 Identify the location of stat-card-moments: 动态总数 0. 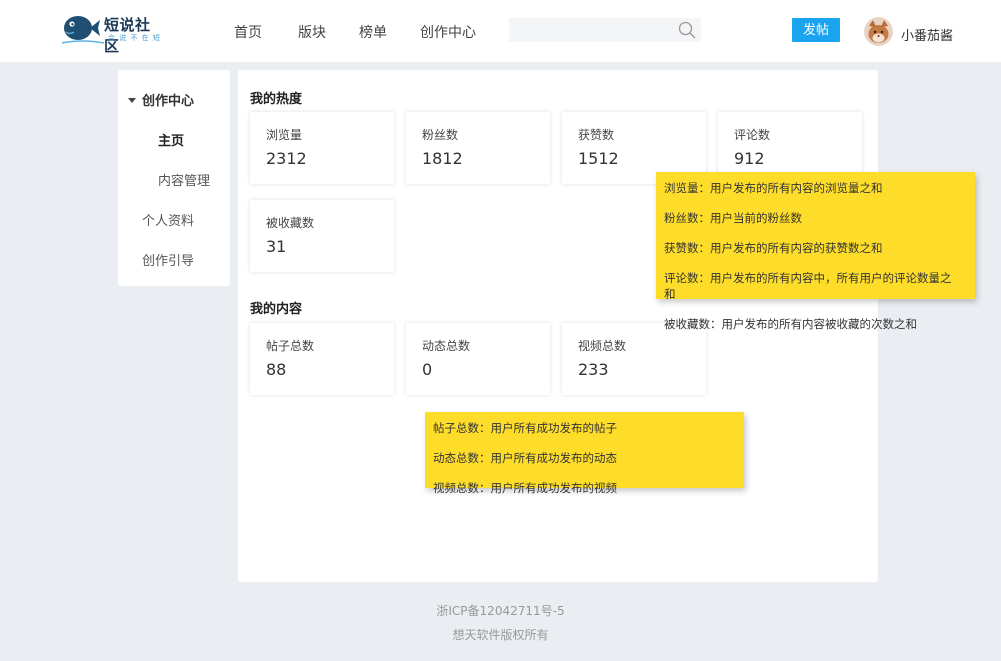
(478, 359).